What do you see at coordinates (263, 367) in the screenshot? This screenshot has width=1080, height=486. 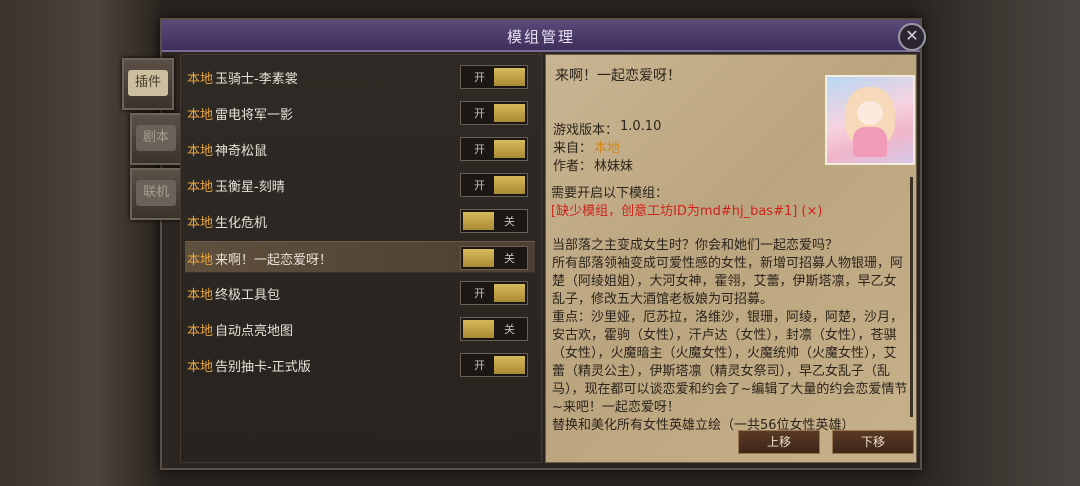 I see `mod-name: 告别抽卡-正式版` at bounding box center [263, 367].